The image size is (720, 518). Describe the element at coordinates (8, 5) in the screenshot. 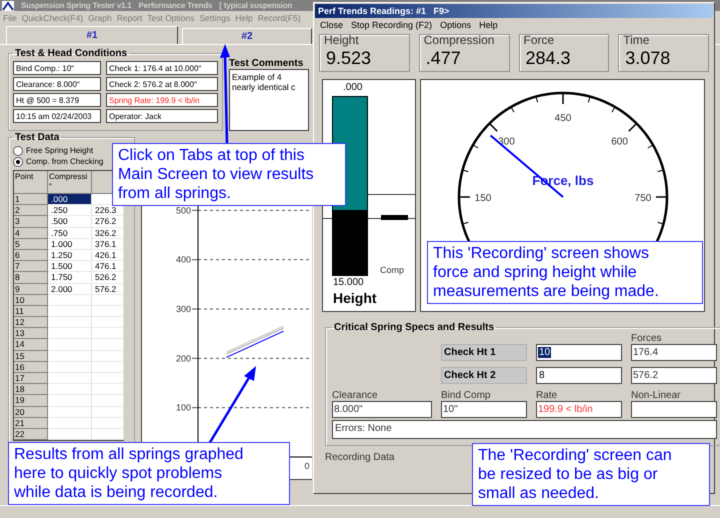

I see `app-icon` at that location.